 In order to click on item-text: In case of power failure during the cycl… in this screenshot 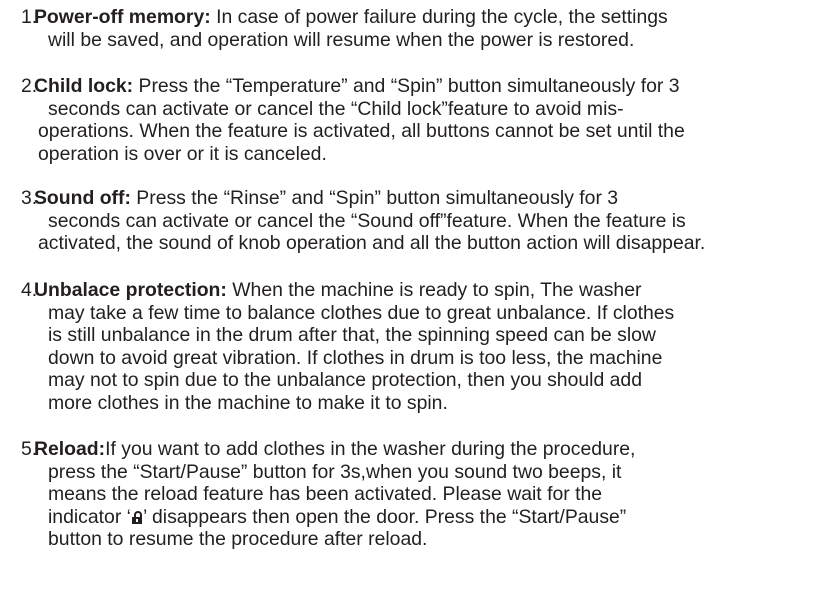, I will do `click(439, 17)`.